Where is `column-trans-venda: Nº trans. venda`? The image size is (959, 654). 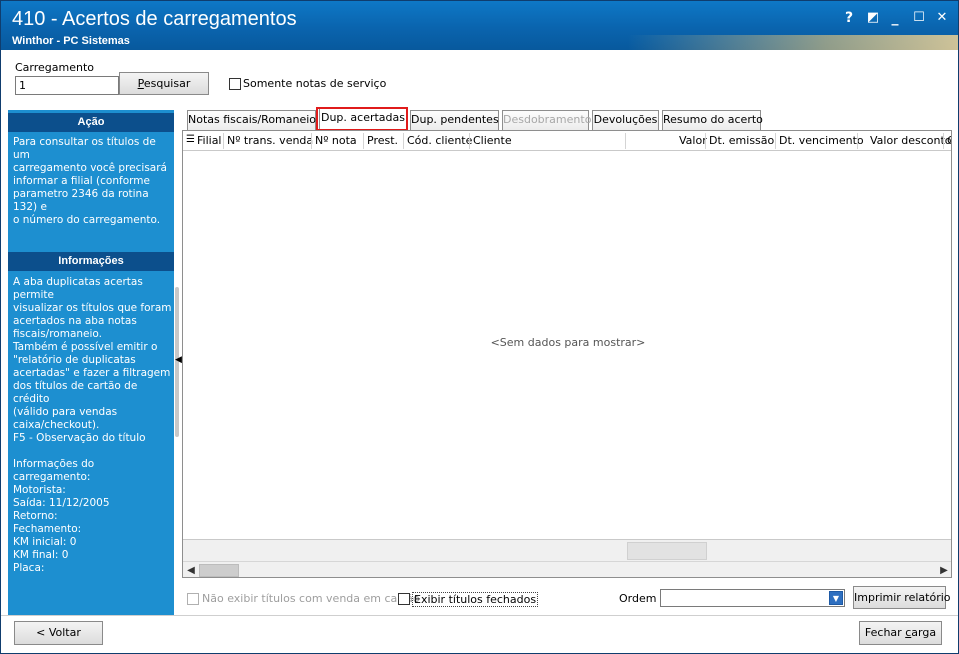
column-trans-venda: Nº trans. venda is located at coordinates (270, 140).